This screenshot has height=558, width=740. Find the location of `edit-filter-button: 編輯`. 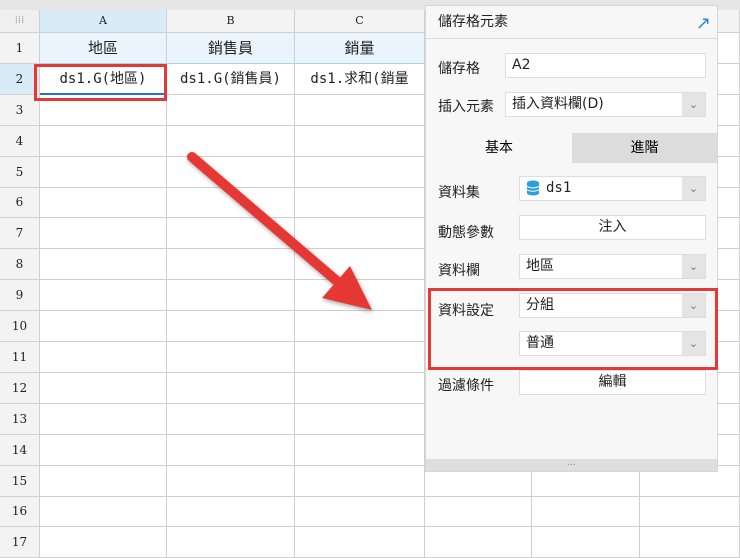

edit-filter-button: 編輯 is located at coordinates (612, 382).